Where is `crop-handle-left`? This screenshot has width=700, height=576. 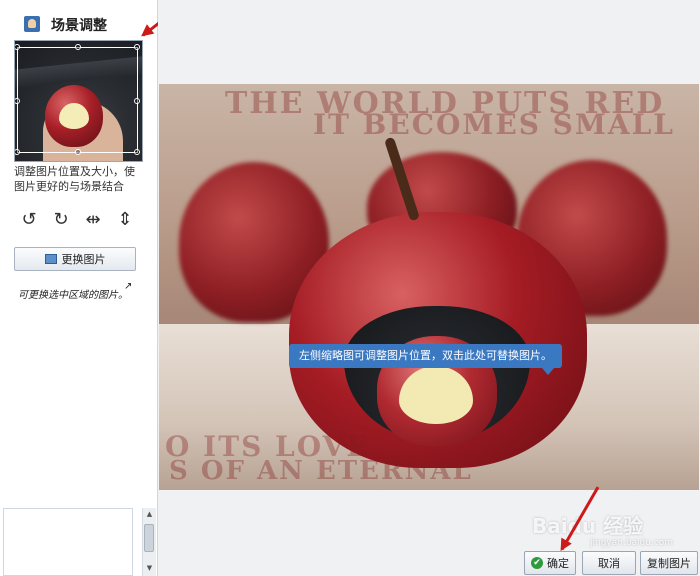
crop-handle-left is located at coordinates (17, 101).